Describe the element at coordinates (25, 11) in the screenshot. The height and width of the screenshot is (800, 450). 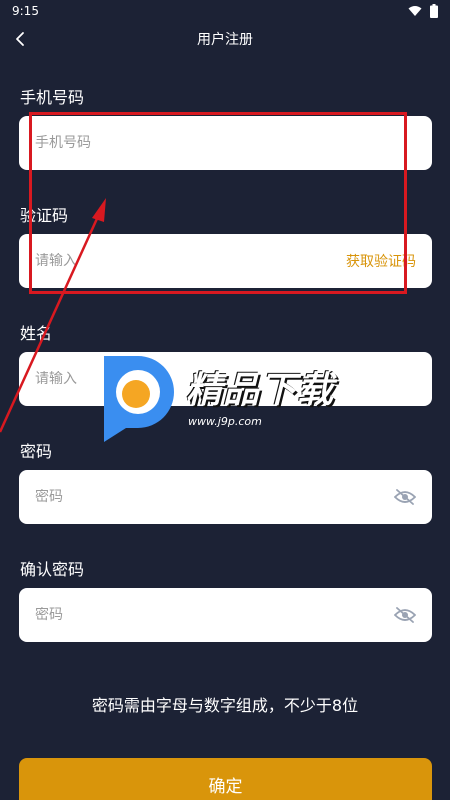
I see `status-time: 9:15` at that location.